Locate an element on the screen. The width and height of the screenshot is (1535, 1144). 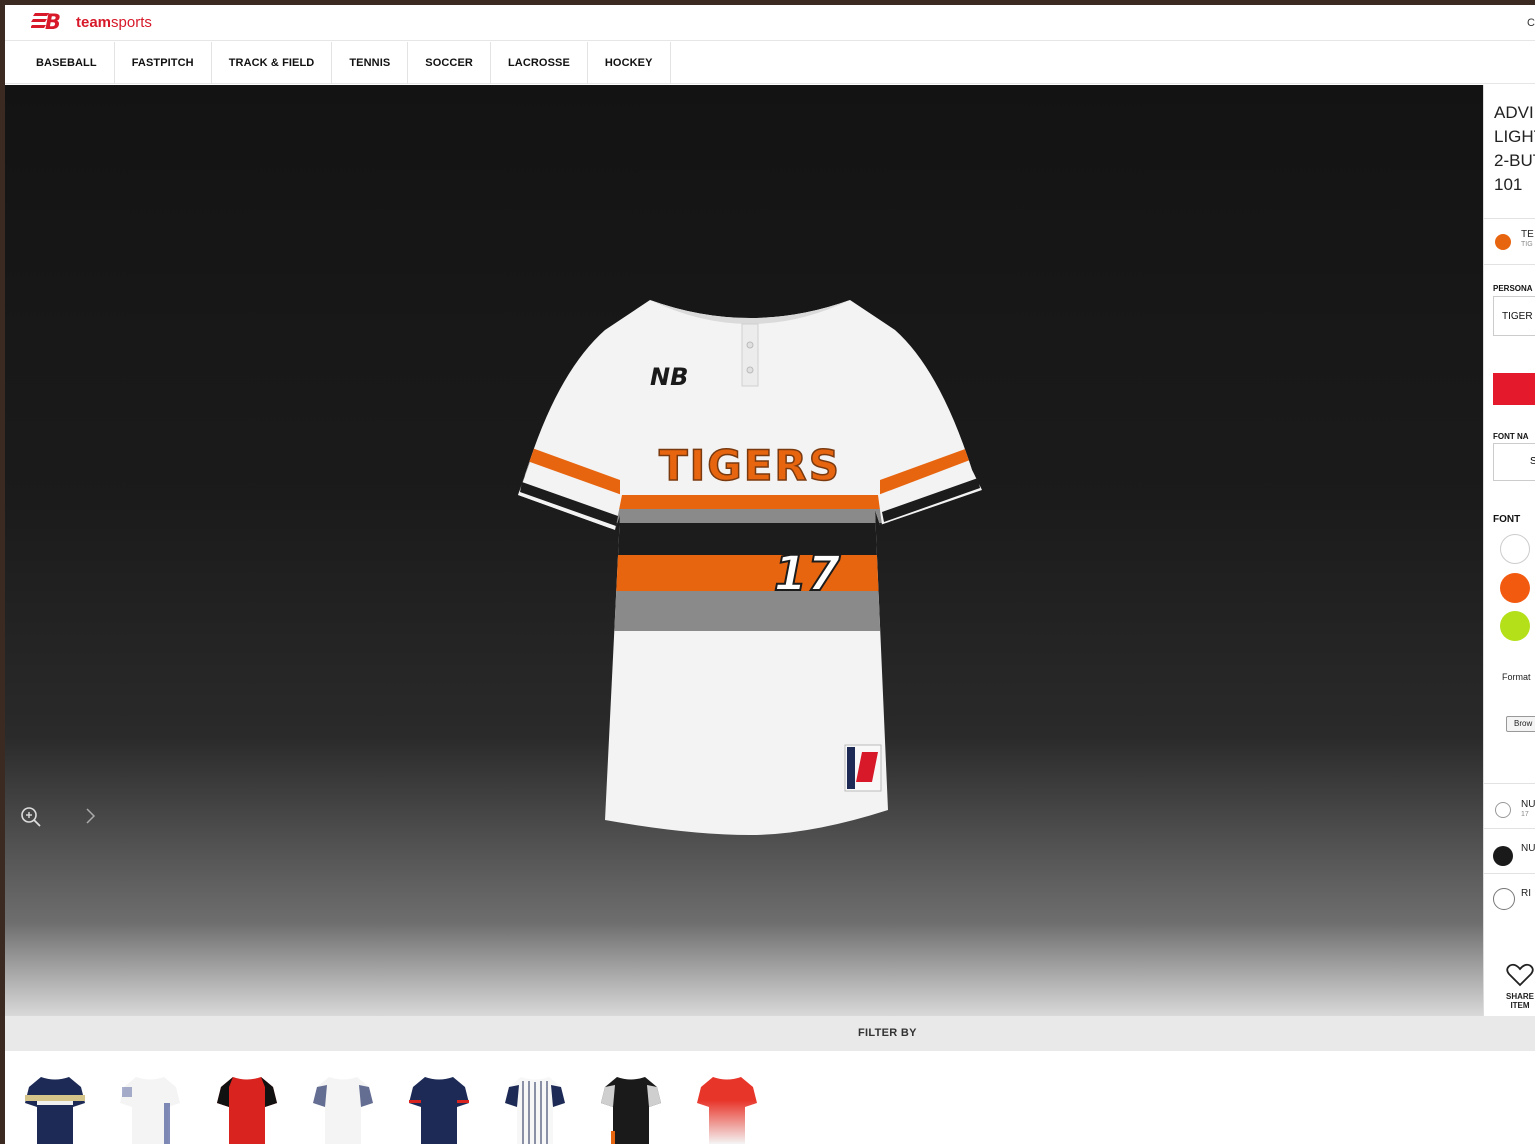
font-color-orange-swatch is located at coordinates (1515, 588).